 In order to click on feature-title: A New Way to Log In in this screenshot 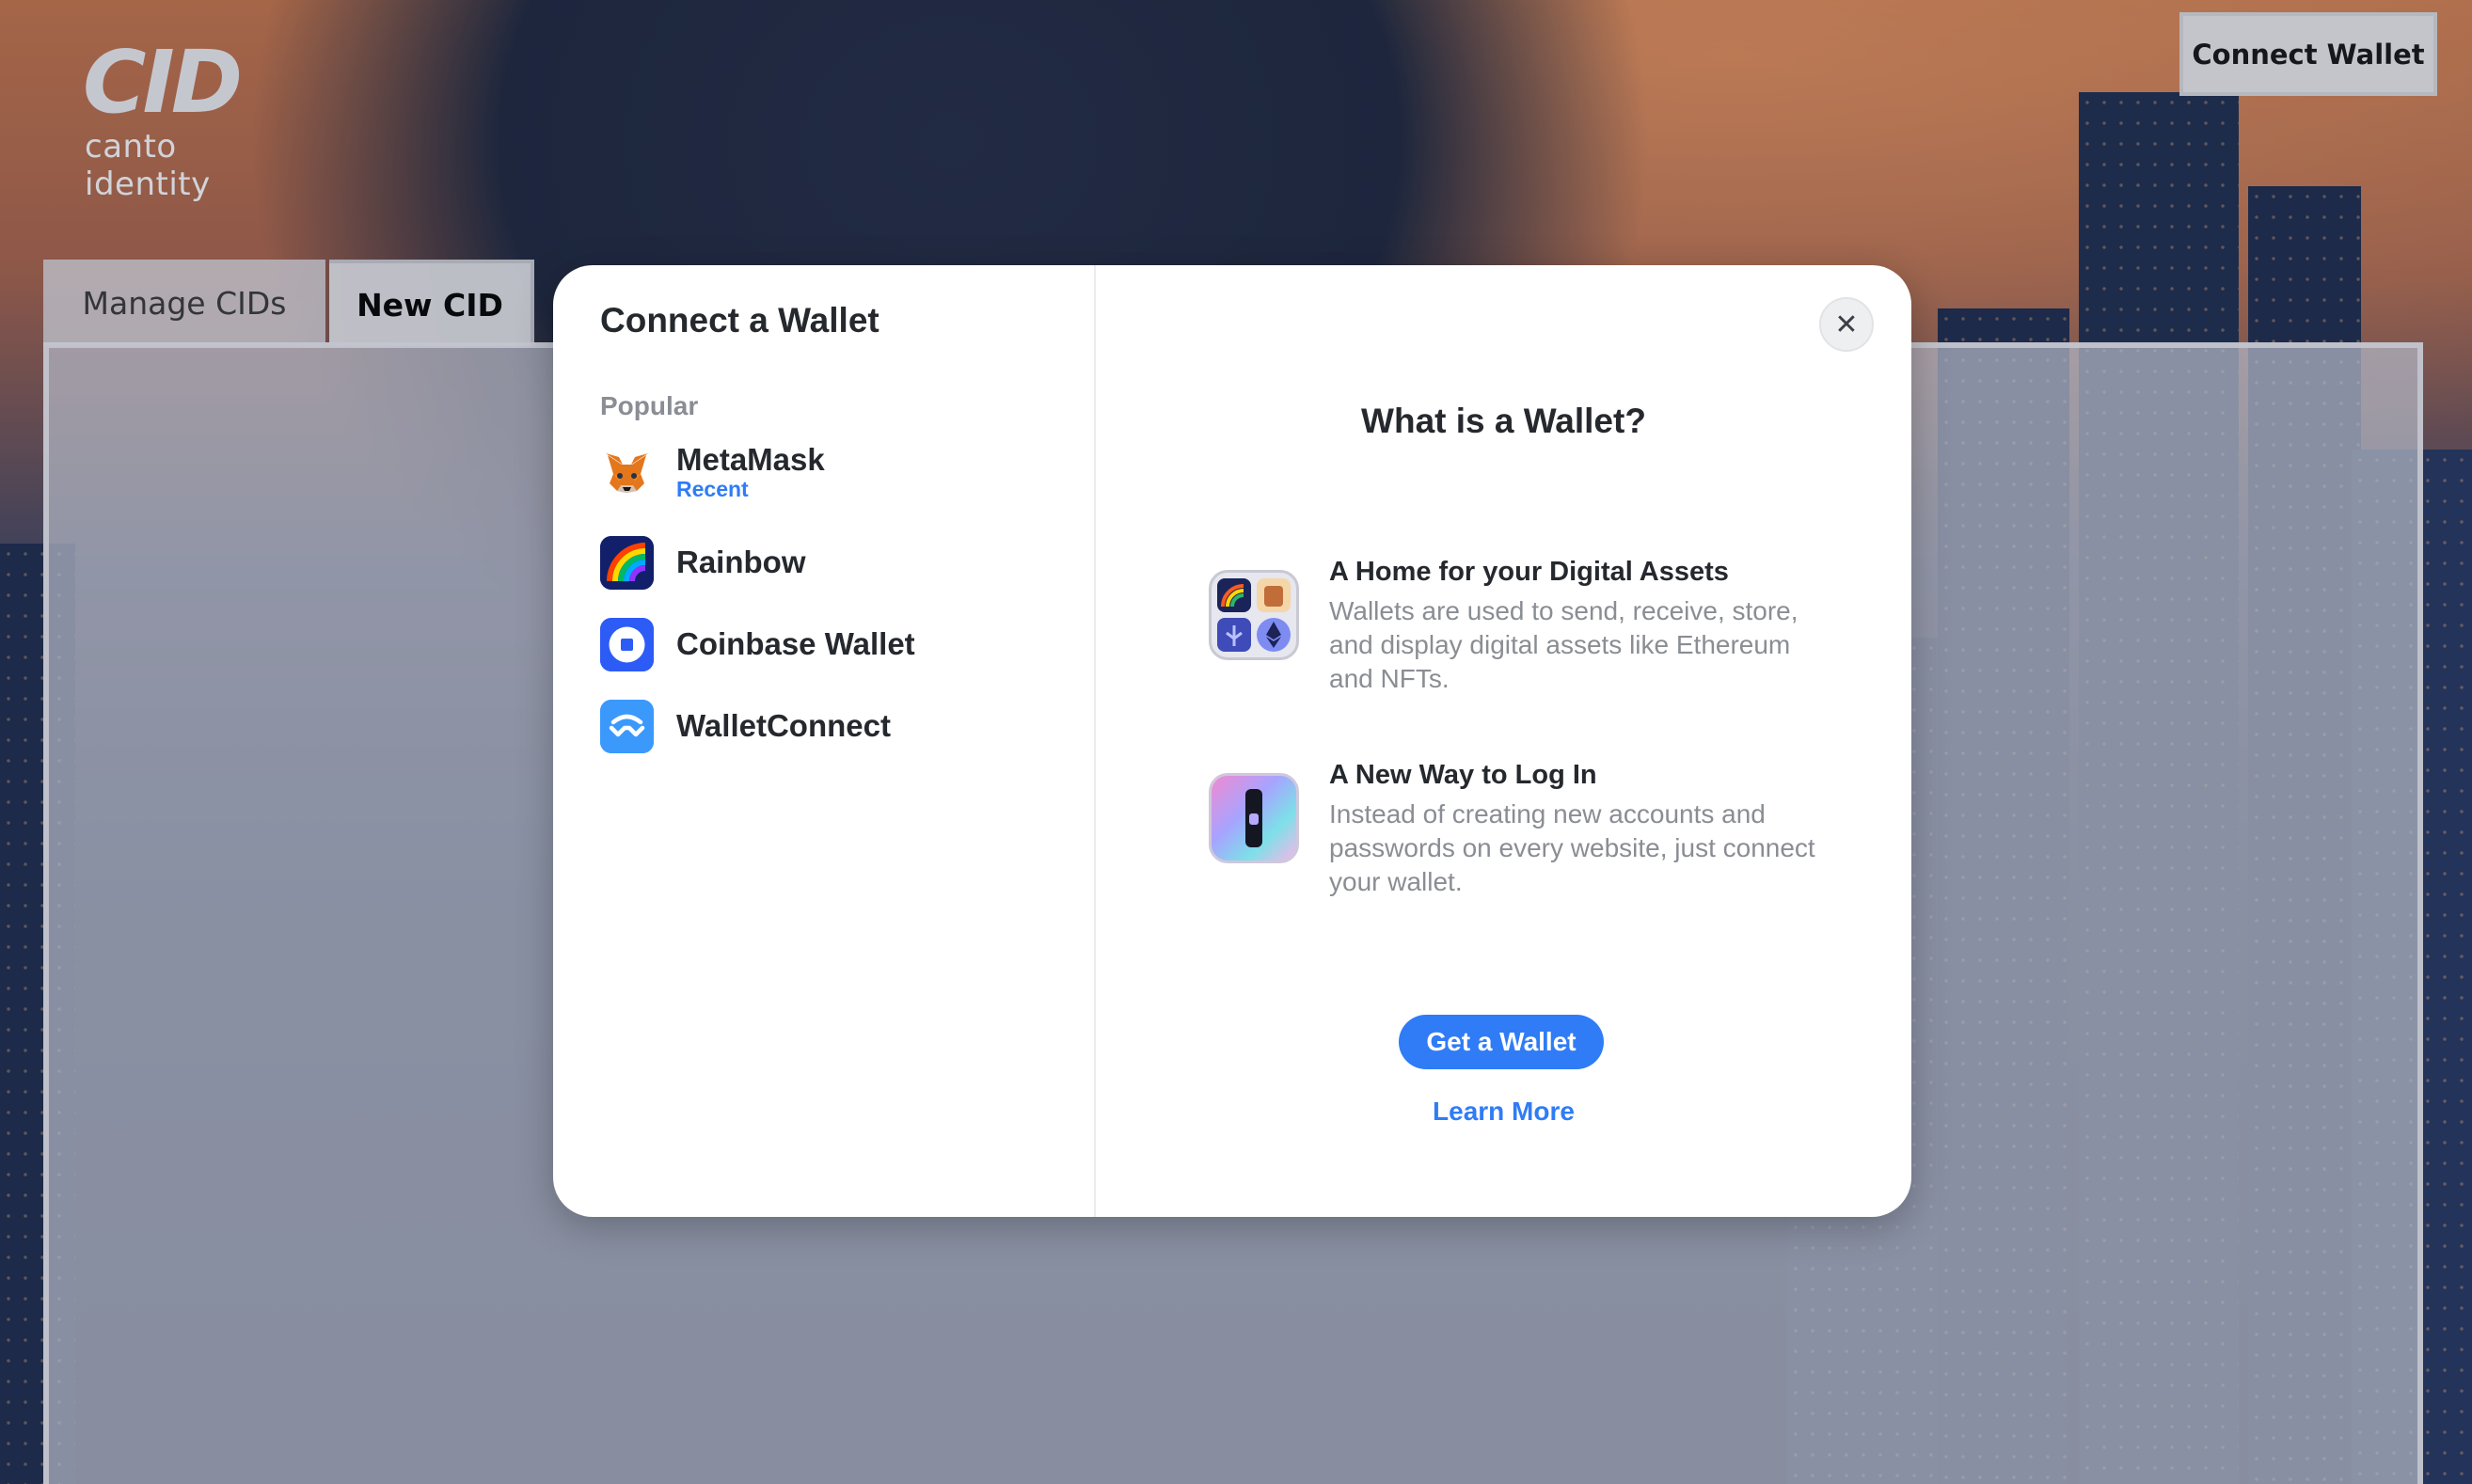, I will do `click(1463, 775)`.